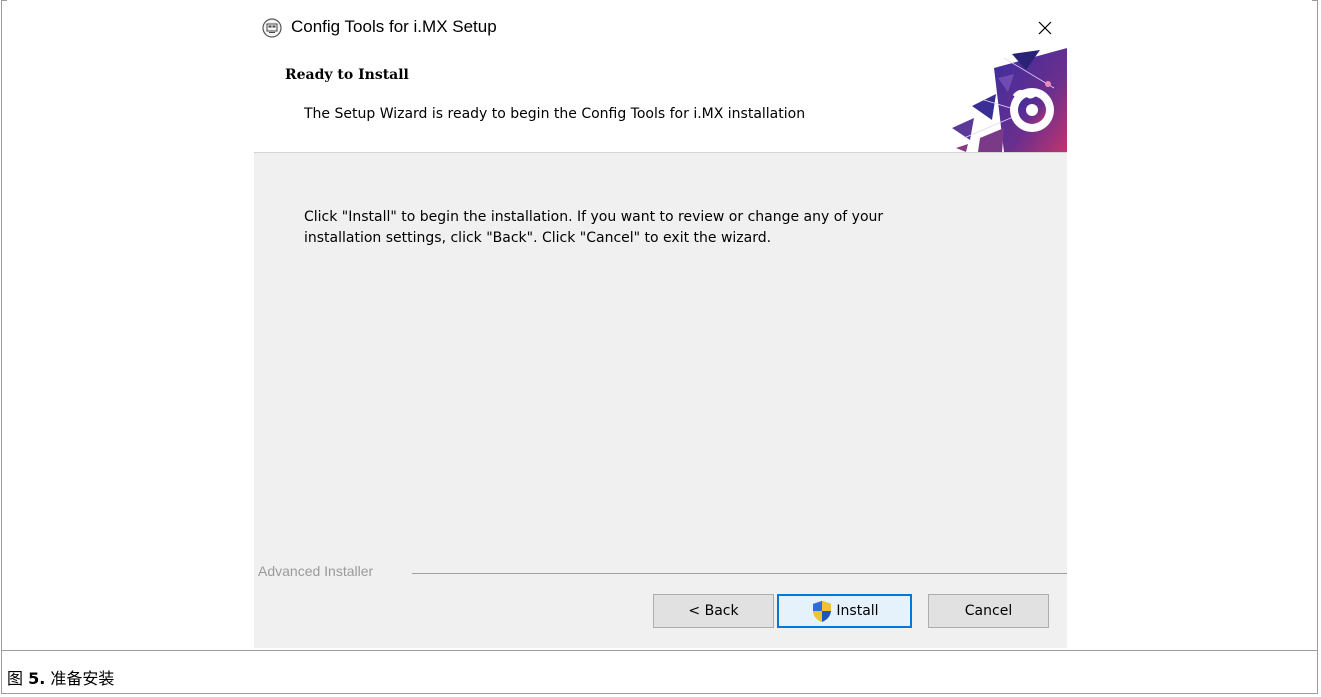  I want to click on caption-prefix: 图, so click(18, 678).